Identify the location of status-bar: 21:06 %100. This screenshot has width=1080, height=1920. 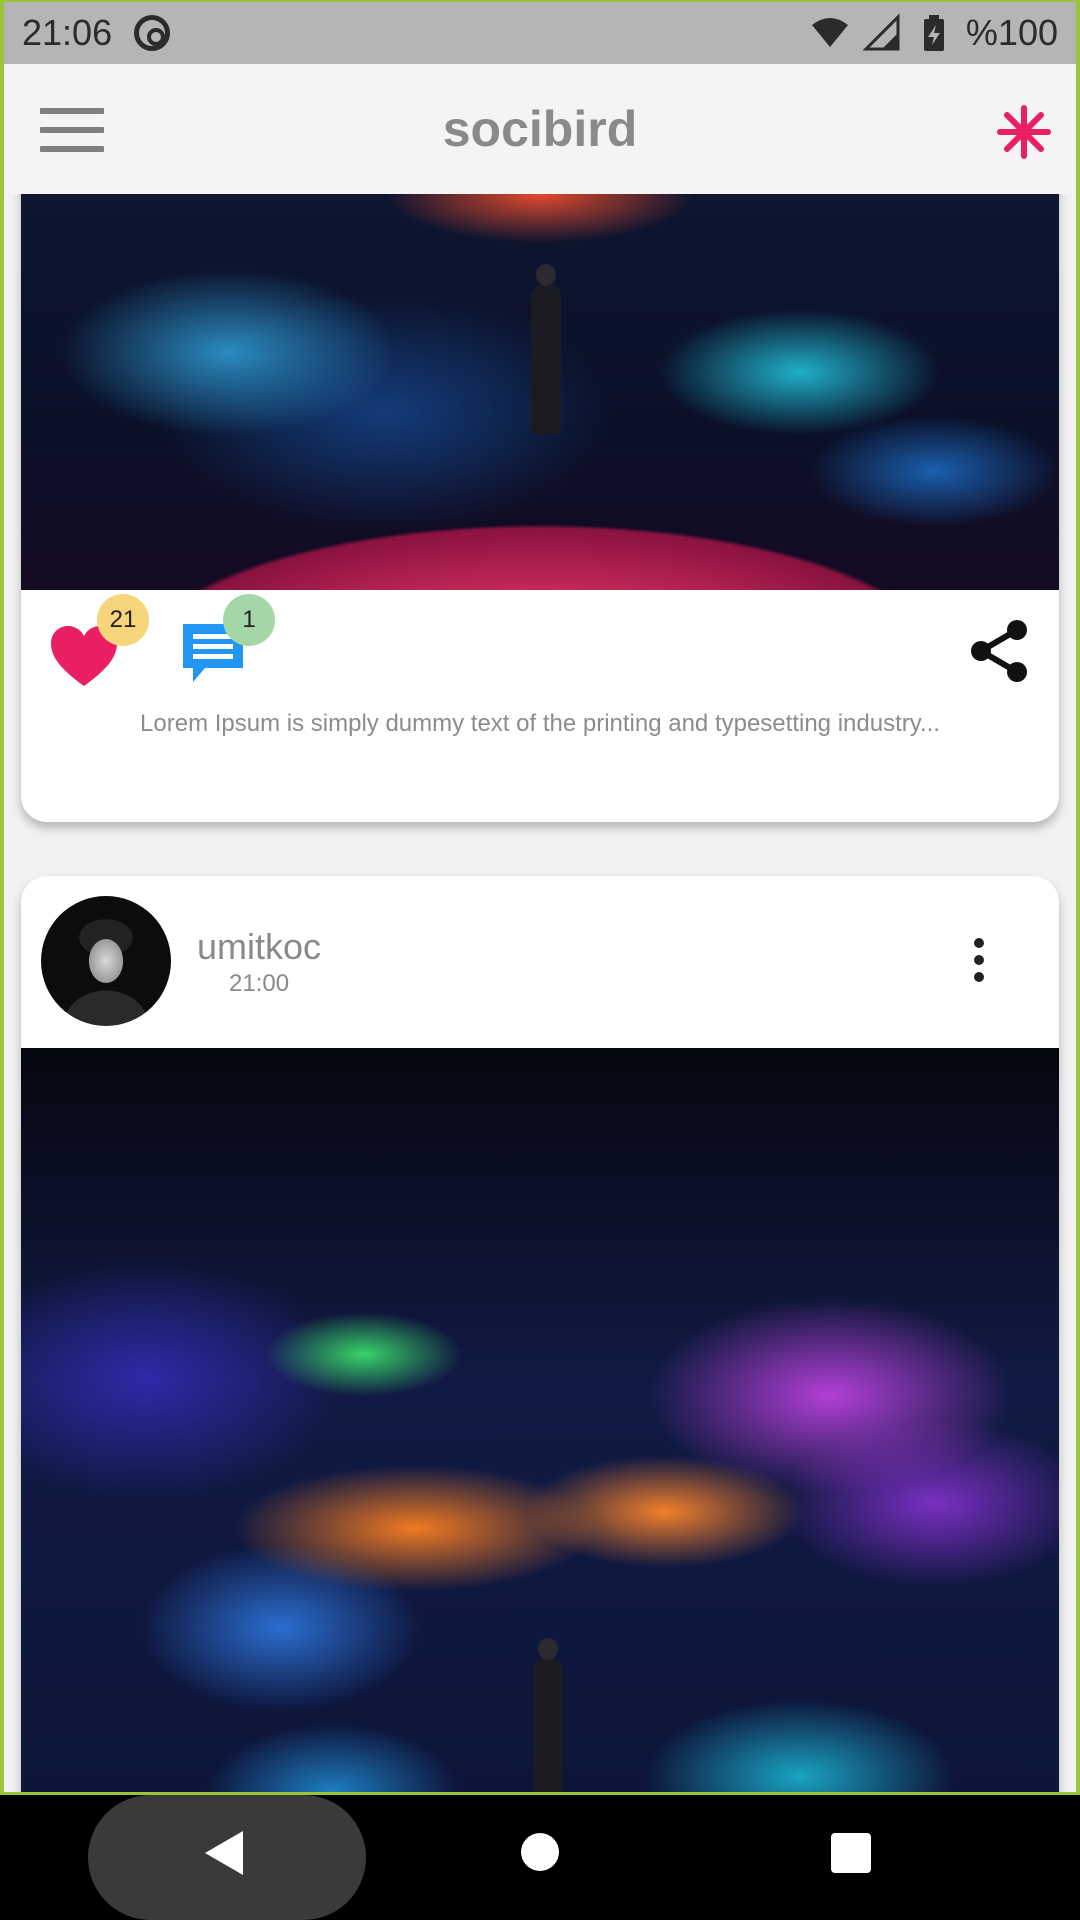
(540, 33).